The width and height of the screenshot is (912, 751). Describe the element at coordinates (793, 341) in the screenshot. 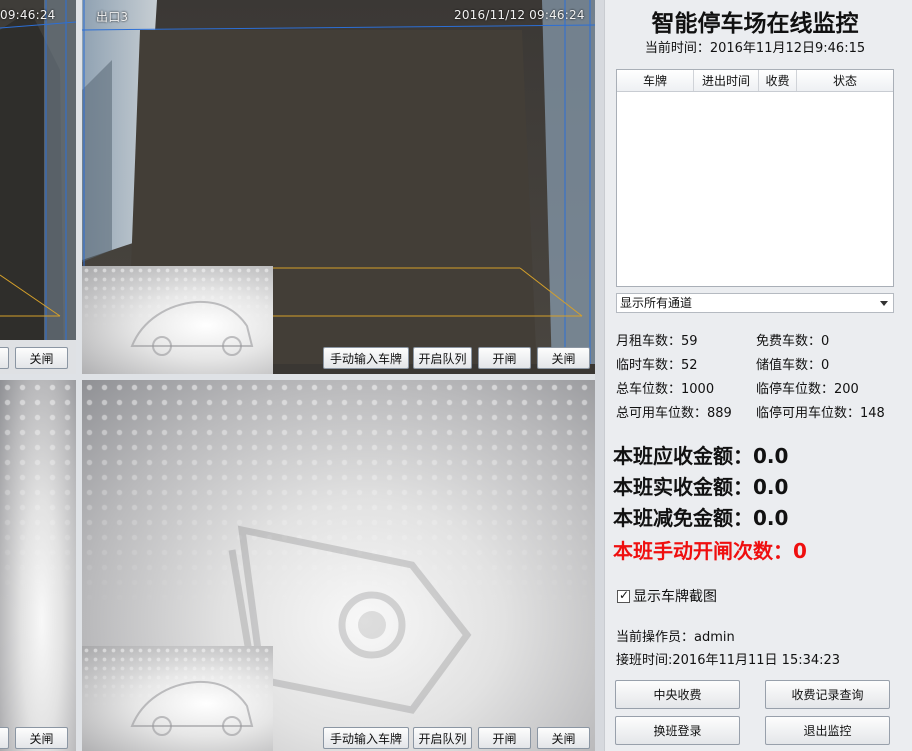

I see `stat-free: 免费车数：0` at that location.